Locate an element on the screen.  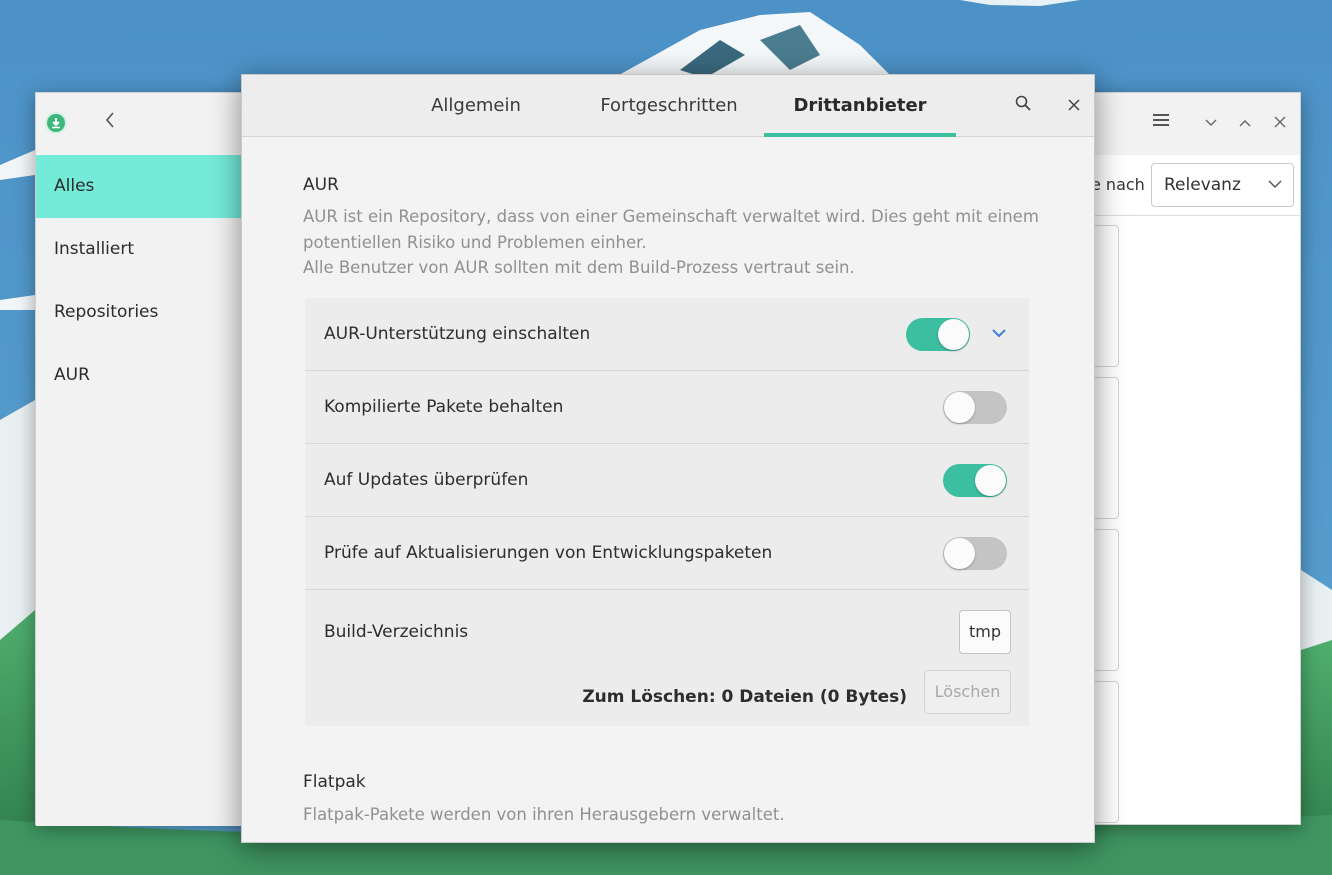
check-updates-toggle is located at coordinates (975, 480).